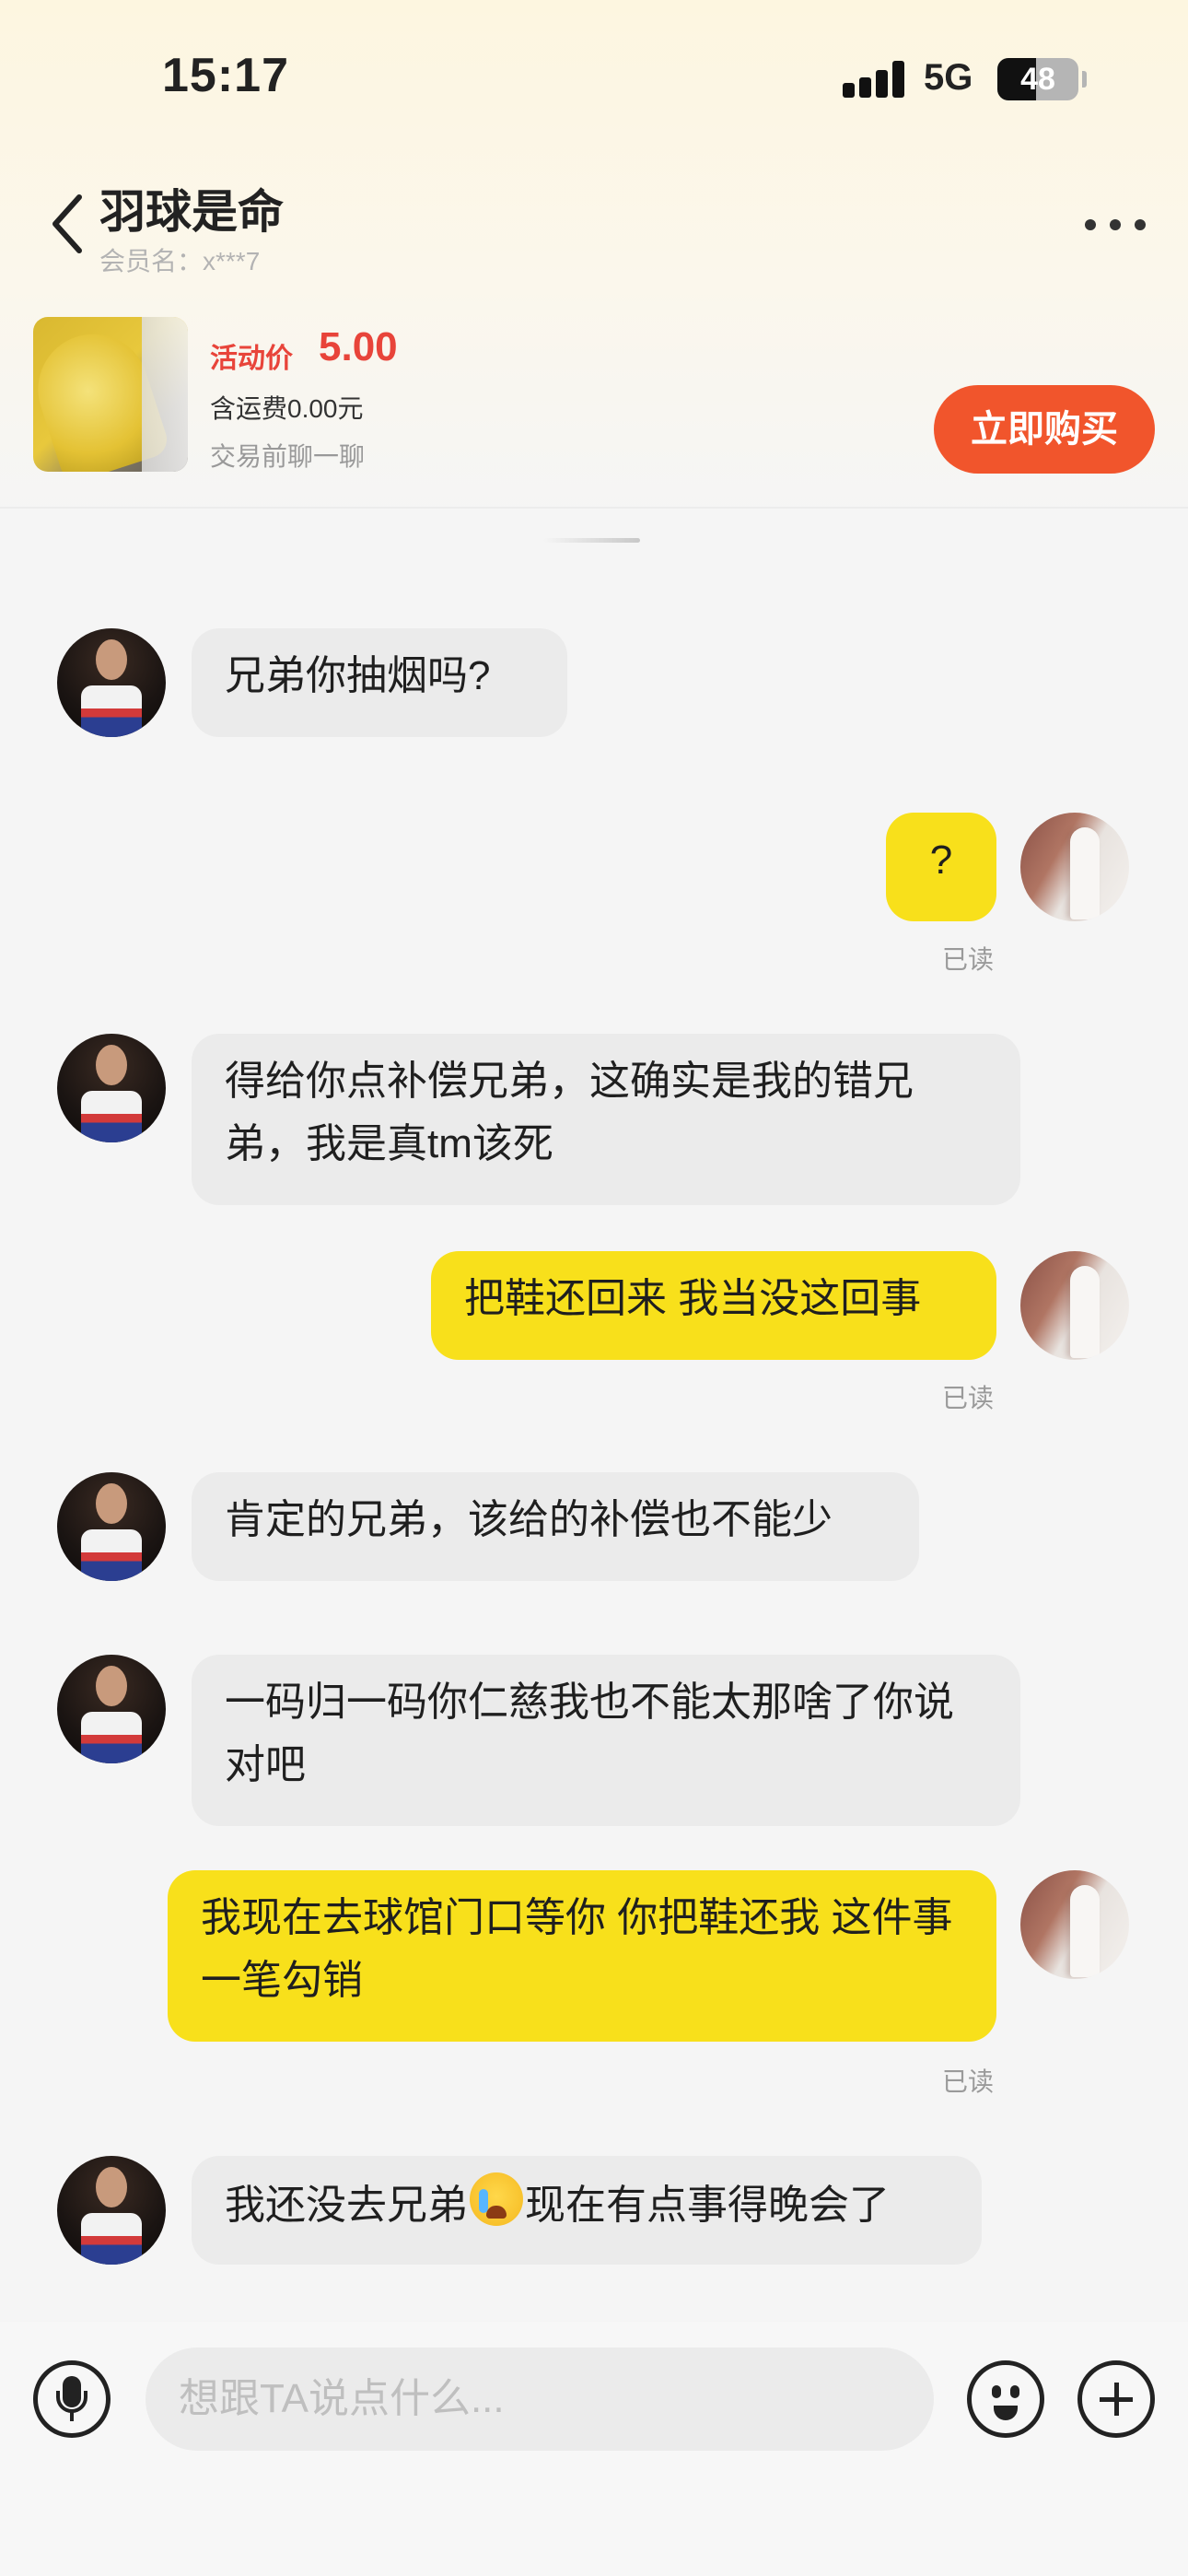 The height and width of the screenshot is (2576, 1188). Describe the element at coordinates (606, 1740) in the screenshot. I see `message-bubble-in: 一码归一码你仁慈我也不能太那啥了你说对吧` at that location.